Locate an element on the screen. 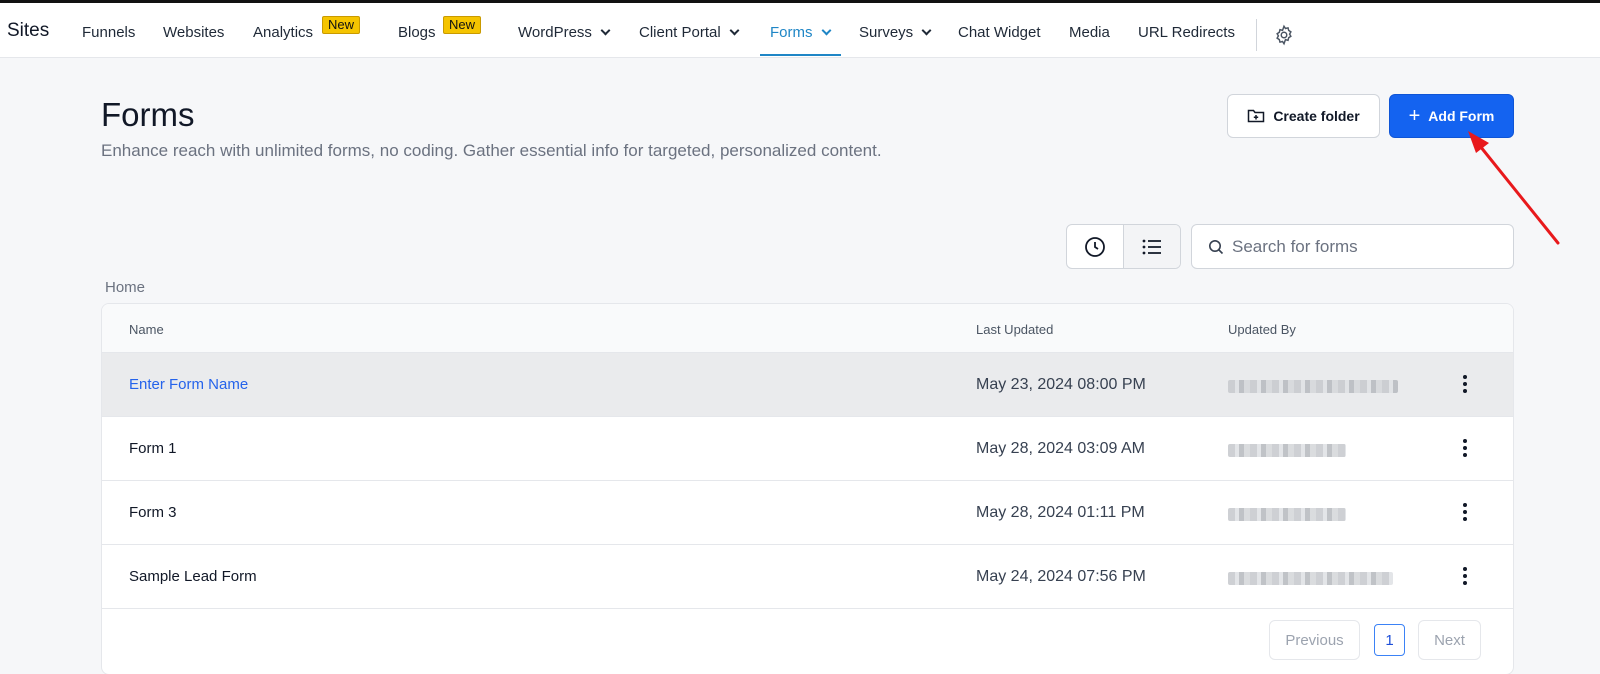 This screenshot has width=1600, height=674. last-updated-value: May 24, 2024 07:56 PM is located at coordinates (1061, 576).